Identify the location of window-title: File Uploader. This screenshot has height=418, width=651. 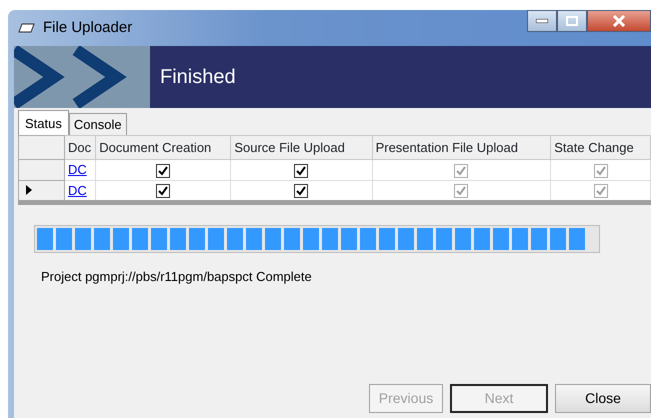
(87, 28).